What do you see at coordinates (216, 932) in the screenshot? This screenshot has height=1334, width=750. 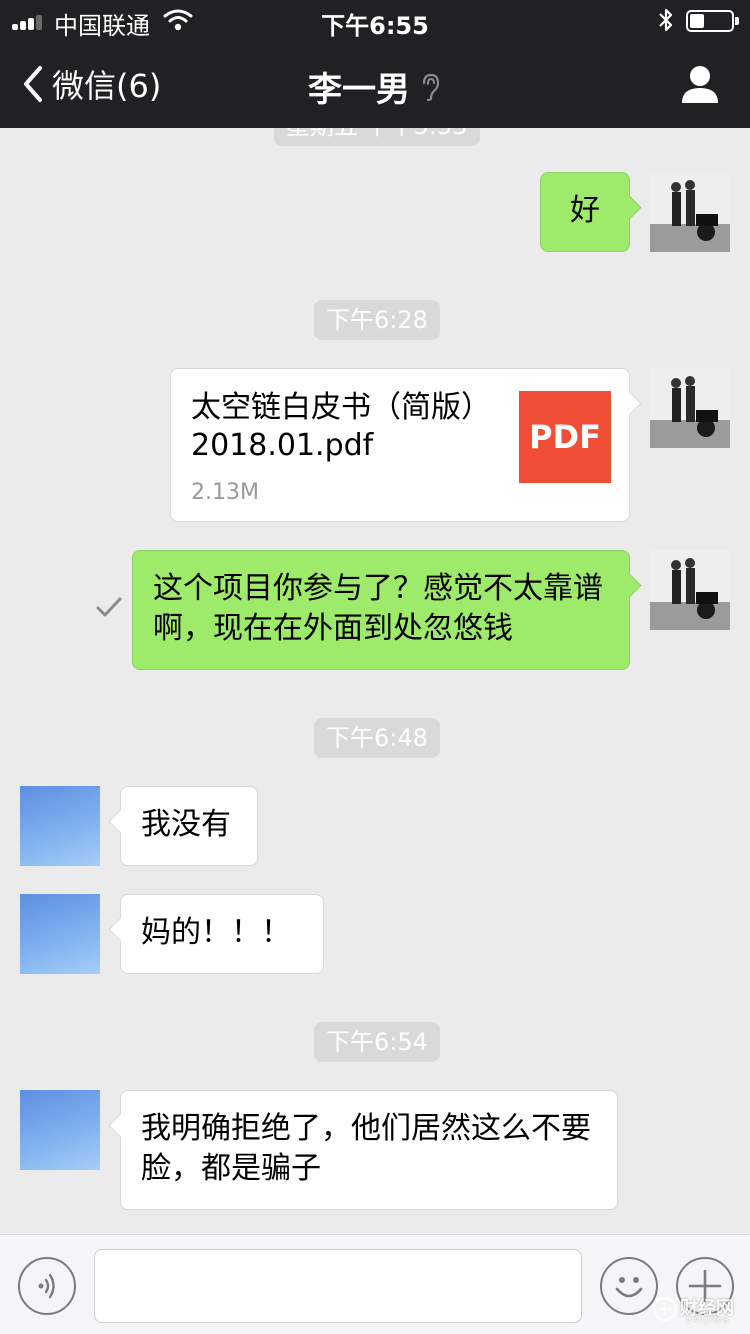 I see `message-text: 妈的！！！` at bounding box center [216, 932].